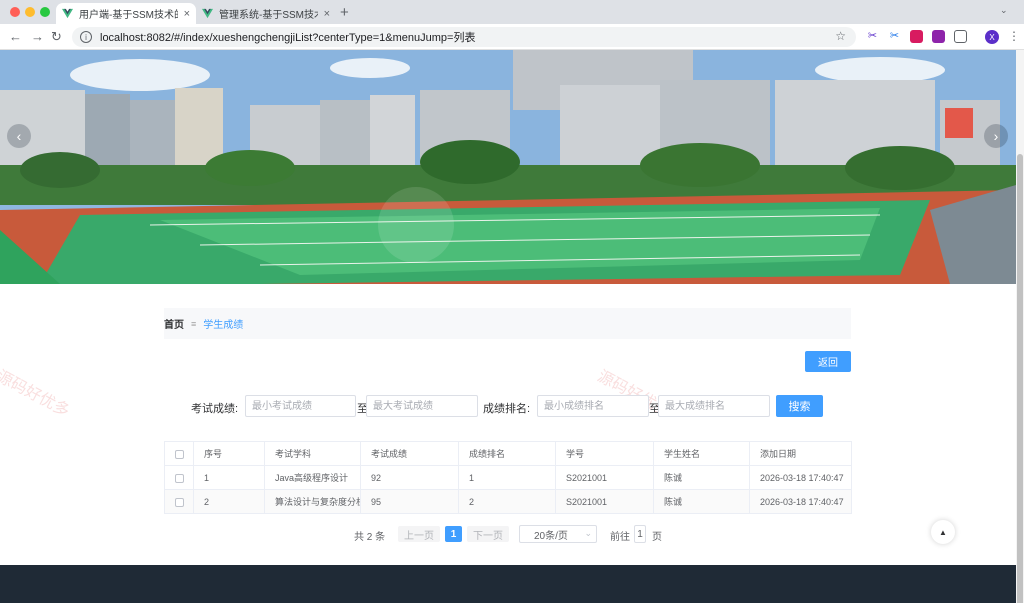 This screenshot has height=603, width=1024. What do you see at coordinates (312, 453) in the screenshot?
I see `column-header: 考试学科` at bounding box center [312, 453].